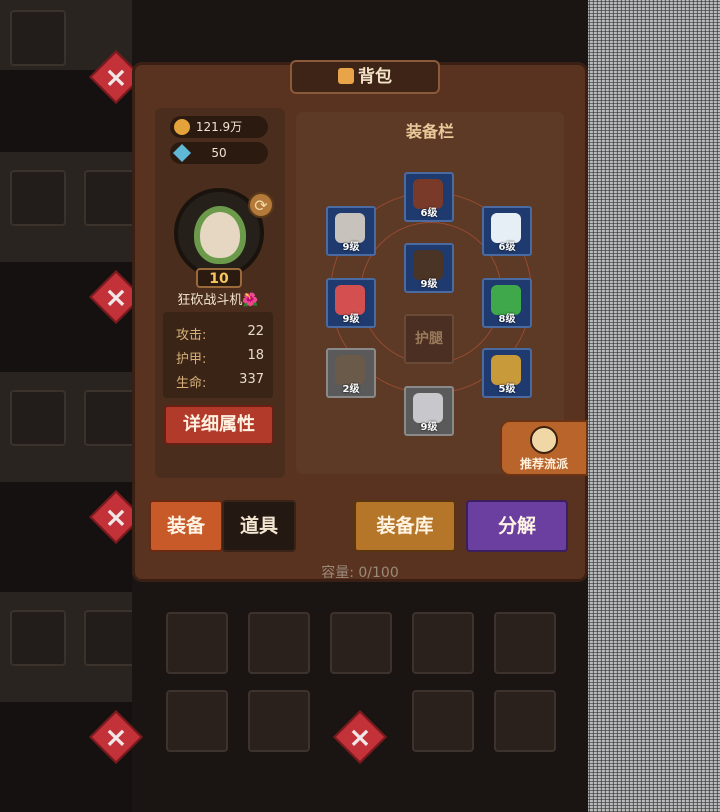 The height and width of the screenshot is (812, 720). What do you see at coordinates (429, 268) in the screenshot?
I see `slot-armor: 9级` at bounding box center [429, 268].